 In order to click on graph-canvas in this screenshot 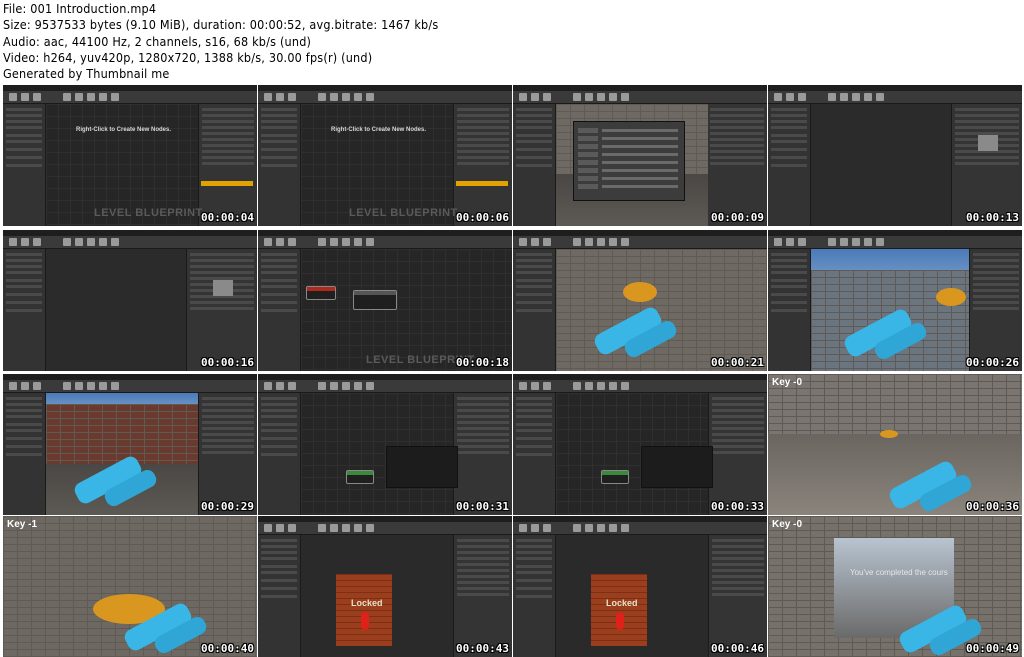, I will do `click(406, 310)`.